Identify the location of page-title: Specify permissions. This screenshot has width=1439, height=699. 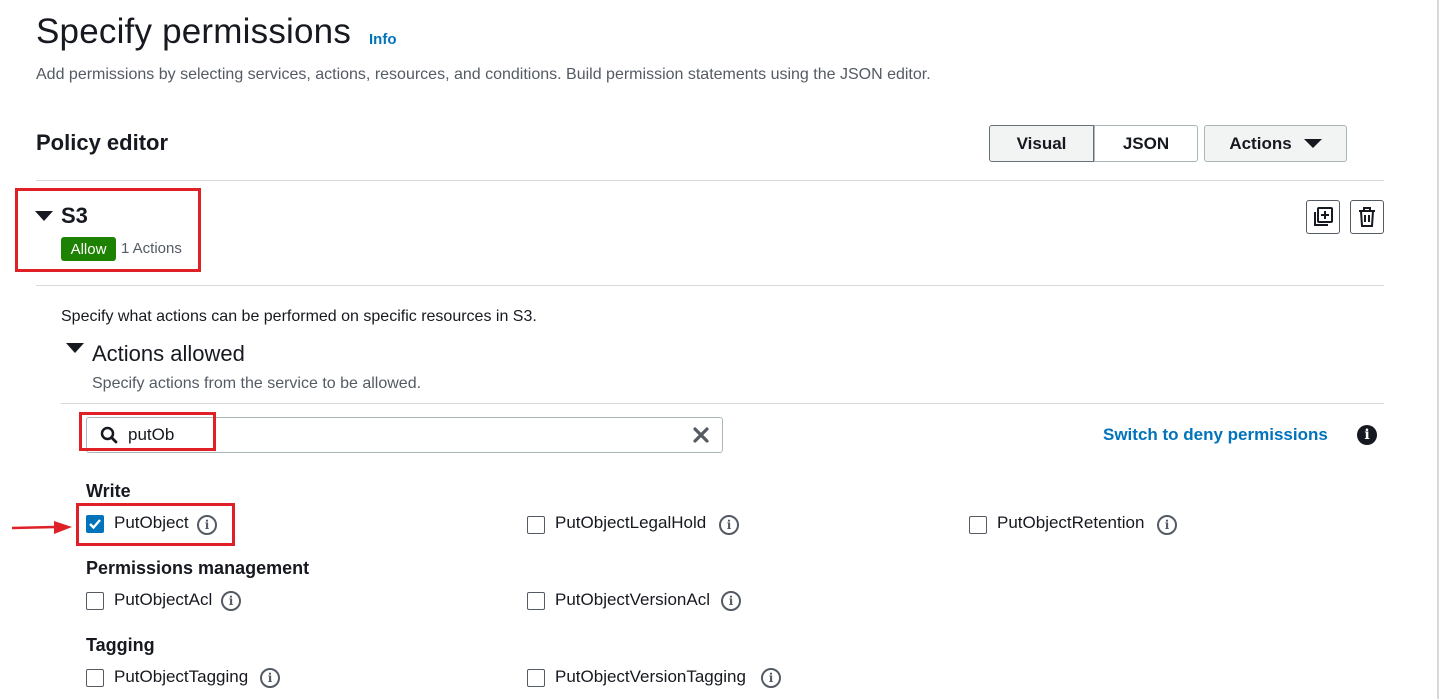
(194, 31).